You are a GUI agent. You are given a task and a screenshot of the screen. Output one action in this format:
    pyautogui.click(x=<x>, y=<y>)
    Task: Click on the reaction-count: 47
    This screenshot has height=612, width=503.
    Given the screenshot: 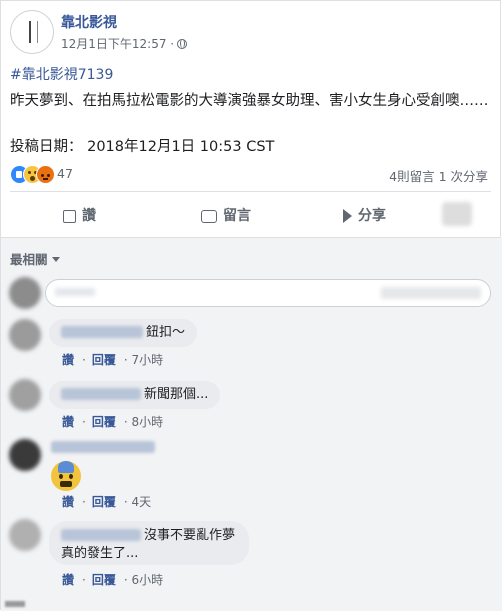 What is the action you would take?
    pyautogui.click(x=65, y=173)
    